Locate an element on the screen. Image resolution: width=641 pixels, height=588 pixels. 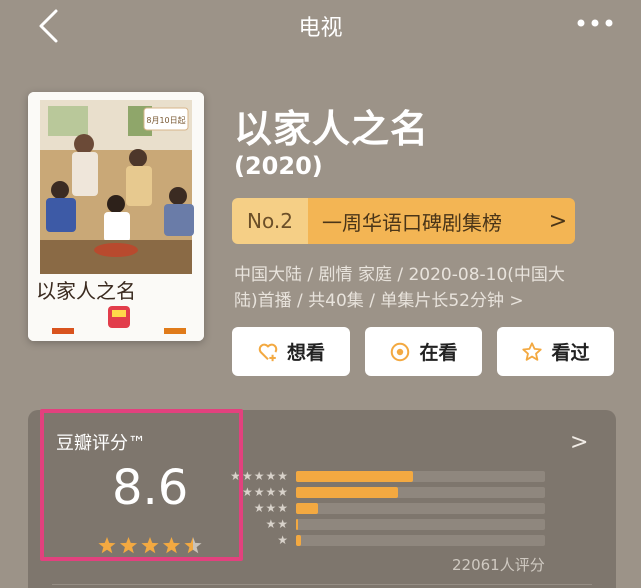
rating-distribution: ★ ★ ★ ★ ★ ★ ★ ★ ★ ★ ★ ★ ★ ★ ★ is located at coordinates (385, 508).